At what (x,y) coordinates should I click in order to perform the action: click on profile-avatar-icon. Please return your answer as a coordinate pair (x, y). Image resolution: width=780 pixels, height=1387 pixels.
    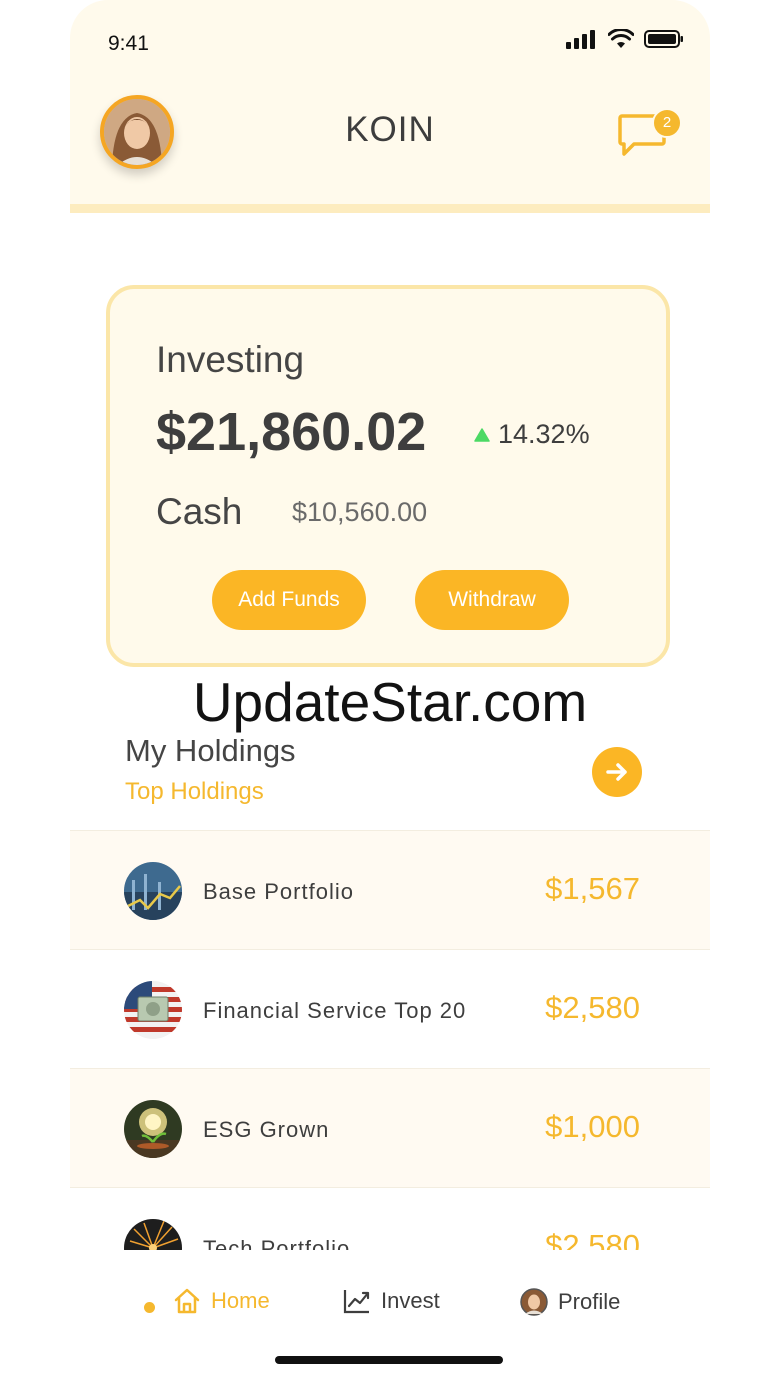
    Looking at the image, I should click on (534, 1302).